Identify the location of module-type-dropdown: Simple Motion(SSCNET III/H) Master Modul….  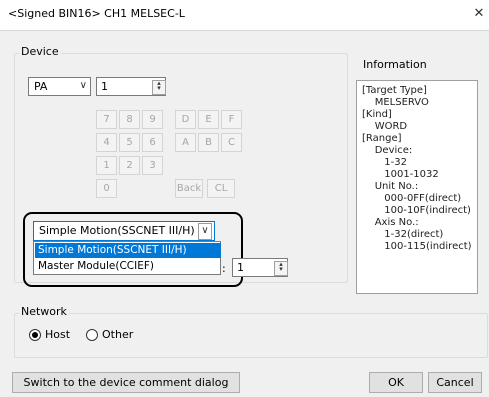
(127, 258).